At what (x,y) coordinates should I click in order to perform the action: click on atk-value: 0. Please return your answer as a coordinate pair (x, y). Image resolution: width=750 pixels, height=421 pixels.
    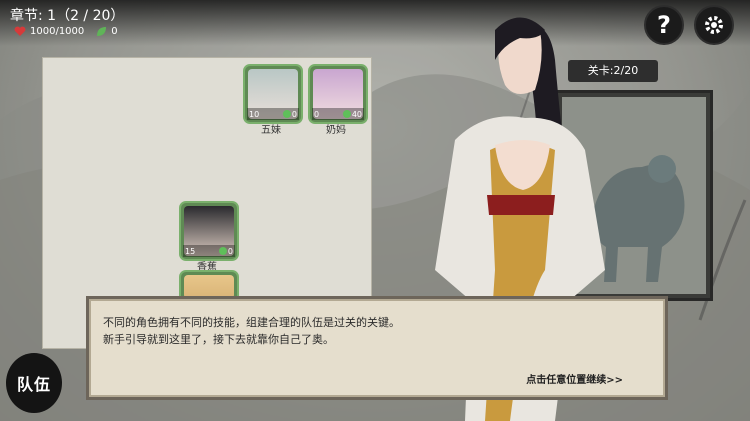
    Looking at the image, I should click on (317, 114).